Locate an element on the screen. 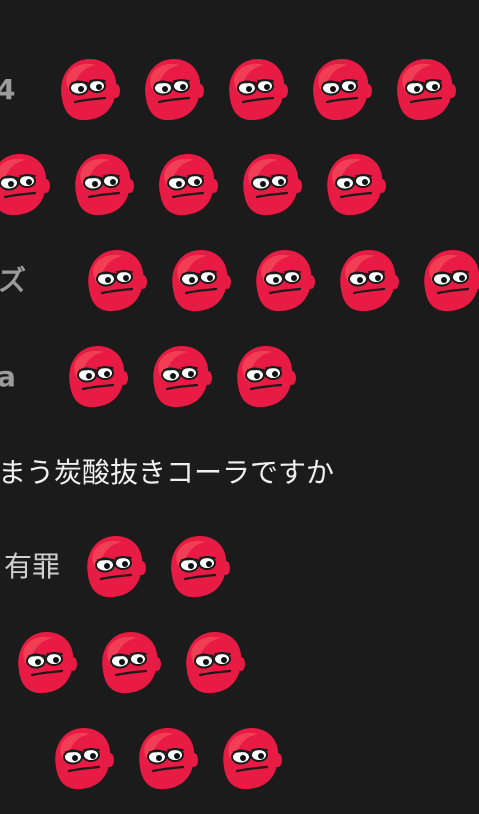 The width and height of the screenshot is (479, 814). chat-line: 4 is located at coordinates (239, 90).